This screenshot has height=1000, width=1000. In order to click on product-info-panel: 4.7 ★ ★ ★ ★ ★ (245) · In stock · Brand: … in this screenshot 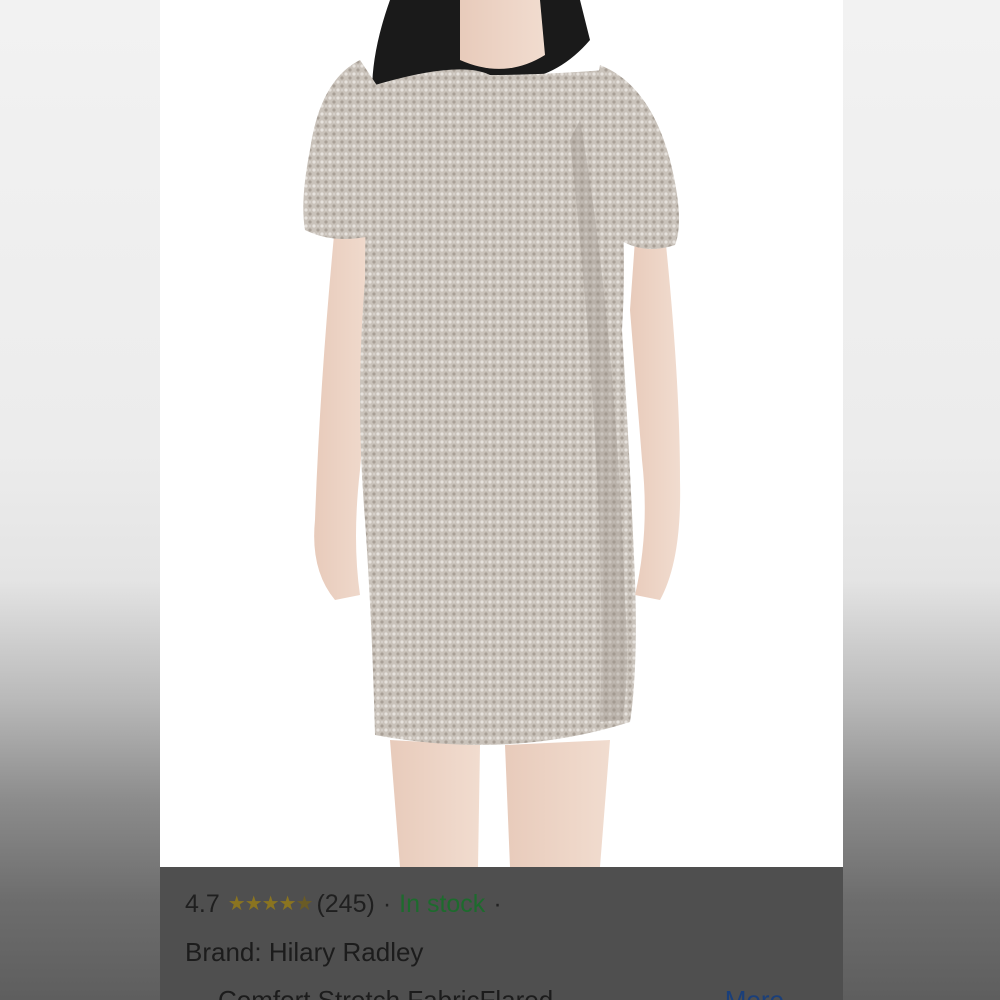, I will do `click(501, 933)`.